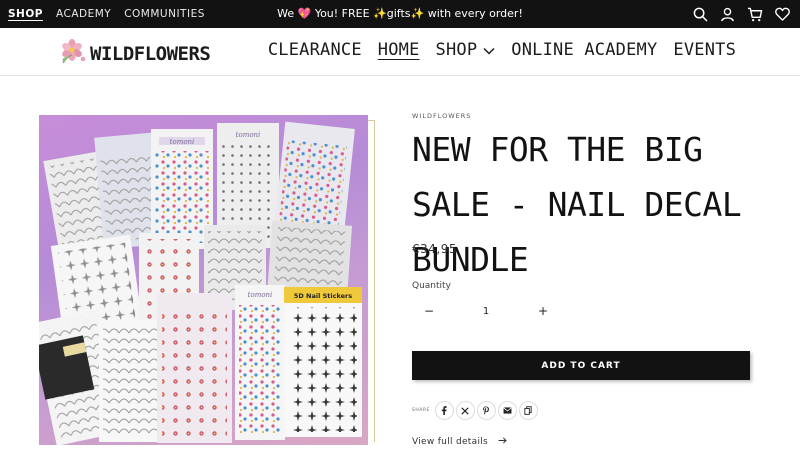 Image resolution: width=800 pixels, height=450 pixels. What do you see at coordinates (486, 410) in the screenshot?
I see `pinterest-icon` at bounding box center [486, 410].